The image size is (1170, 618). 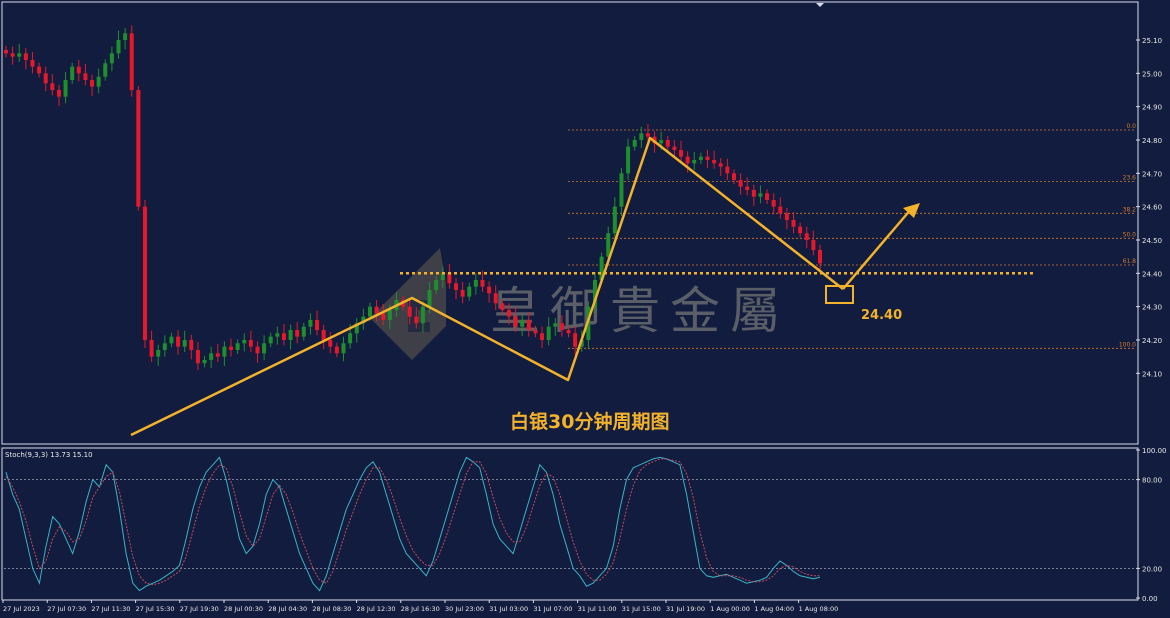 What do you see at coordinates (1152, 481) in the screenshot?
I see `stoch-y-tick-label: 80.00` at bounding box center [1152, 481].